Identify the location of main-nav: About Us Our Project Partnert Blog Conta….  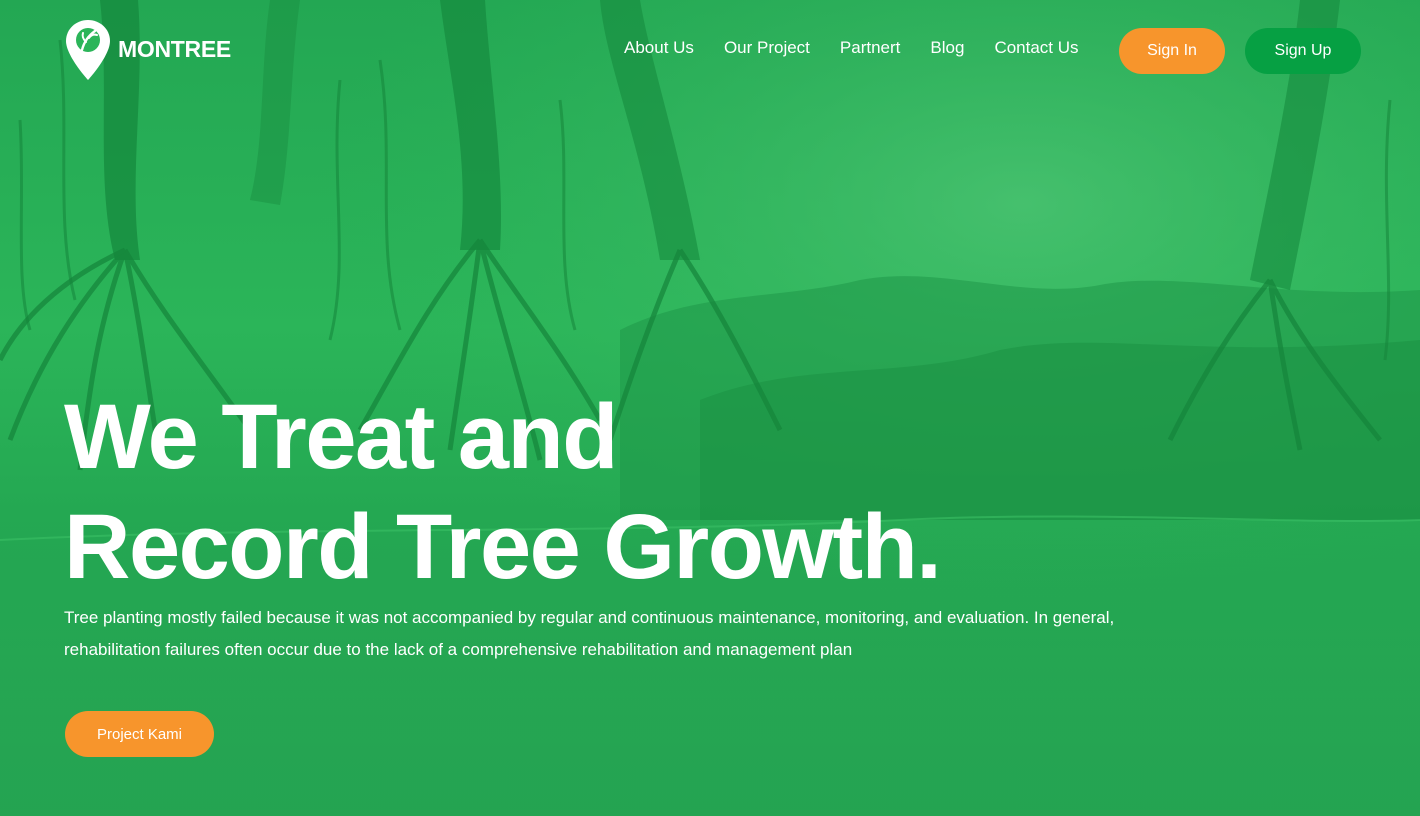
(866, 48).